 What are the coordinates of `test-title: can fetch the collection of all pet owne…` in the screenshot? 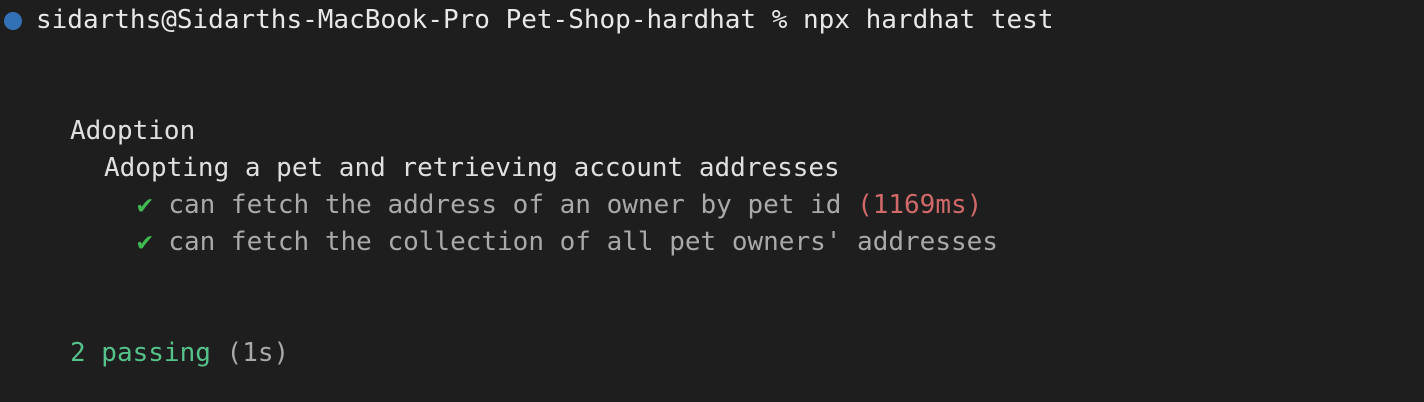 It's located at (583, 242).